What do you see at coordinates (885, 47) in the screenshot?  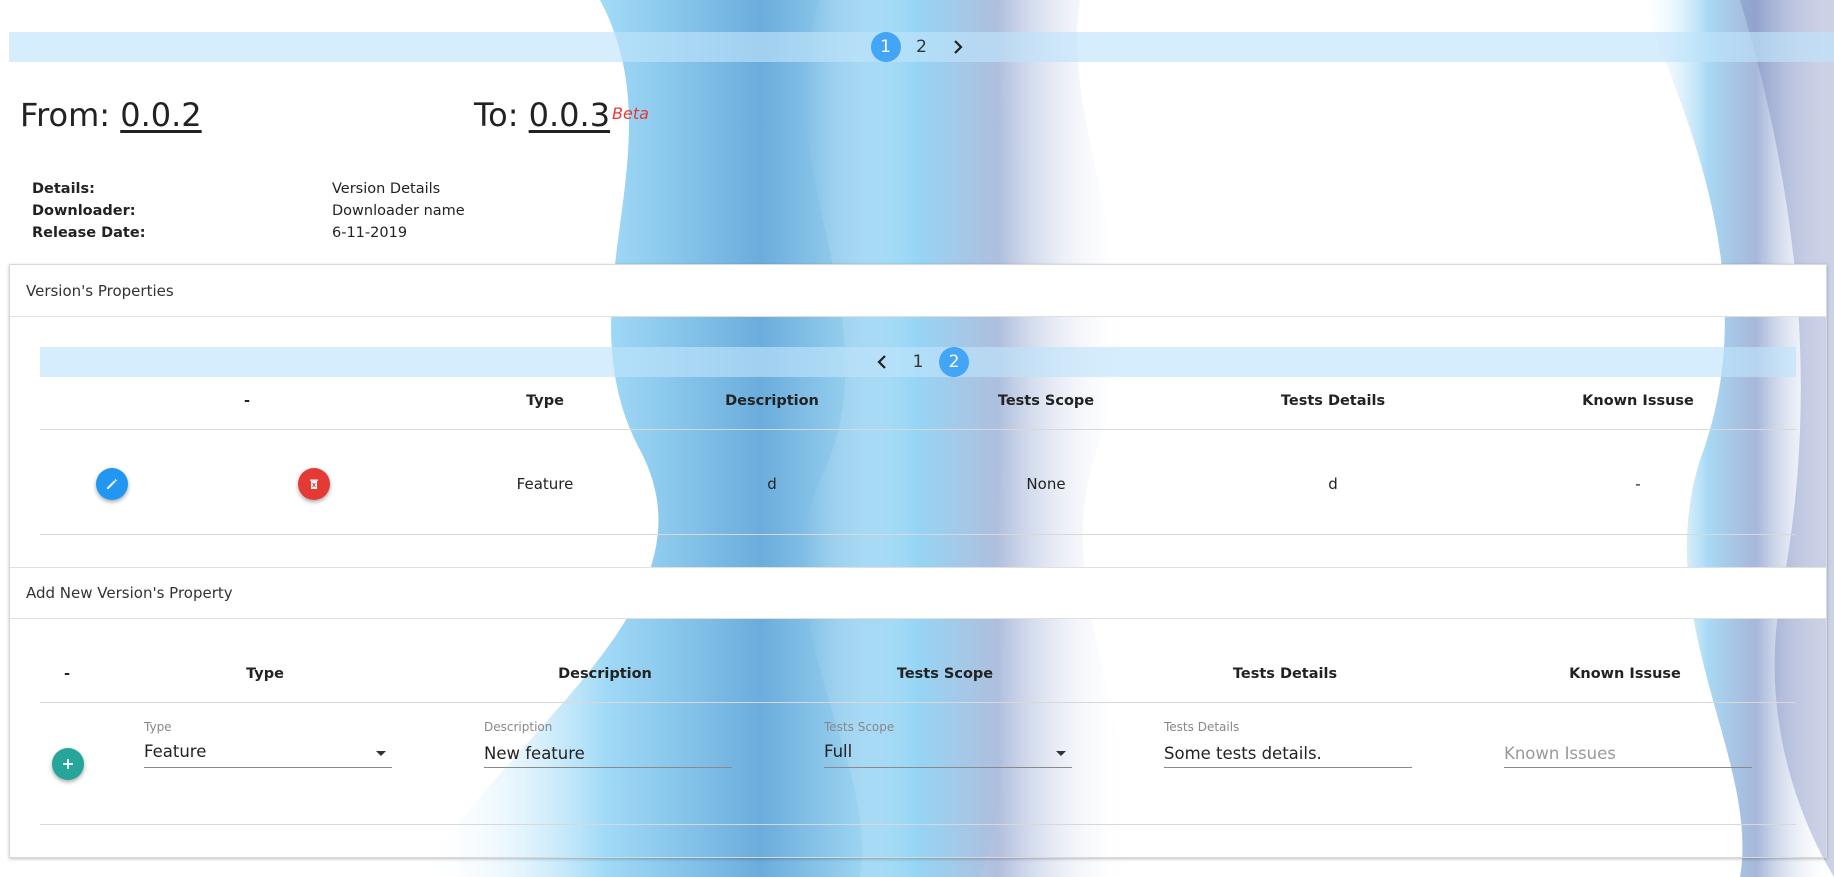 I see `page-1-button: 1` at bounding box center [885, 47].